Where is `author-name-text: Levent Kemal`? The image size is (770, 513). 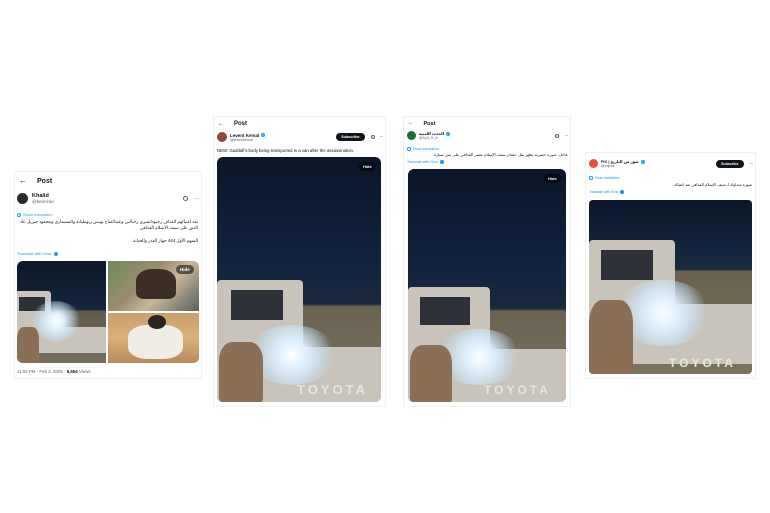 author-name-text: Levent Kemal is located at coordinates (245, 135).